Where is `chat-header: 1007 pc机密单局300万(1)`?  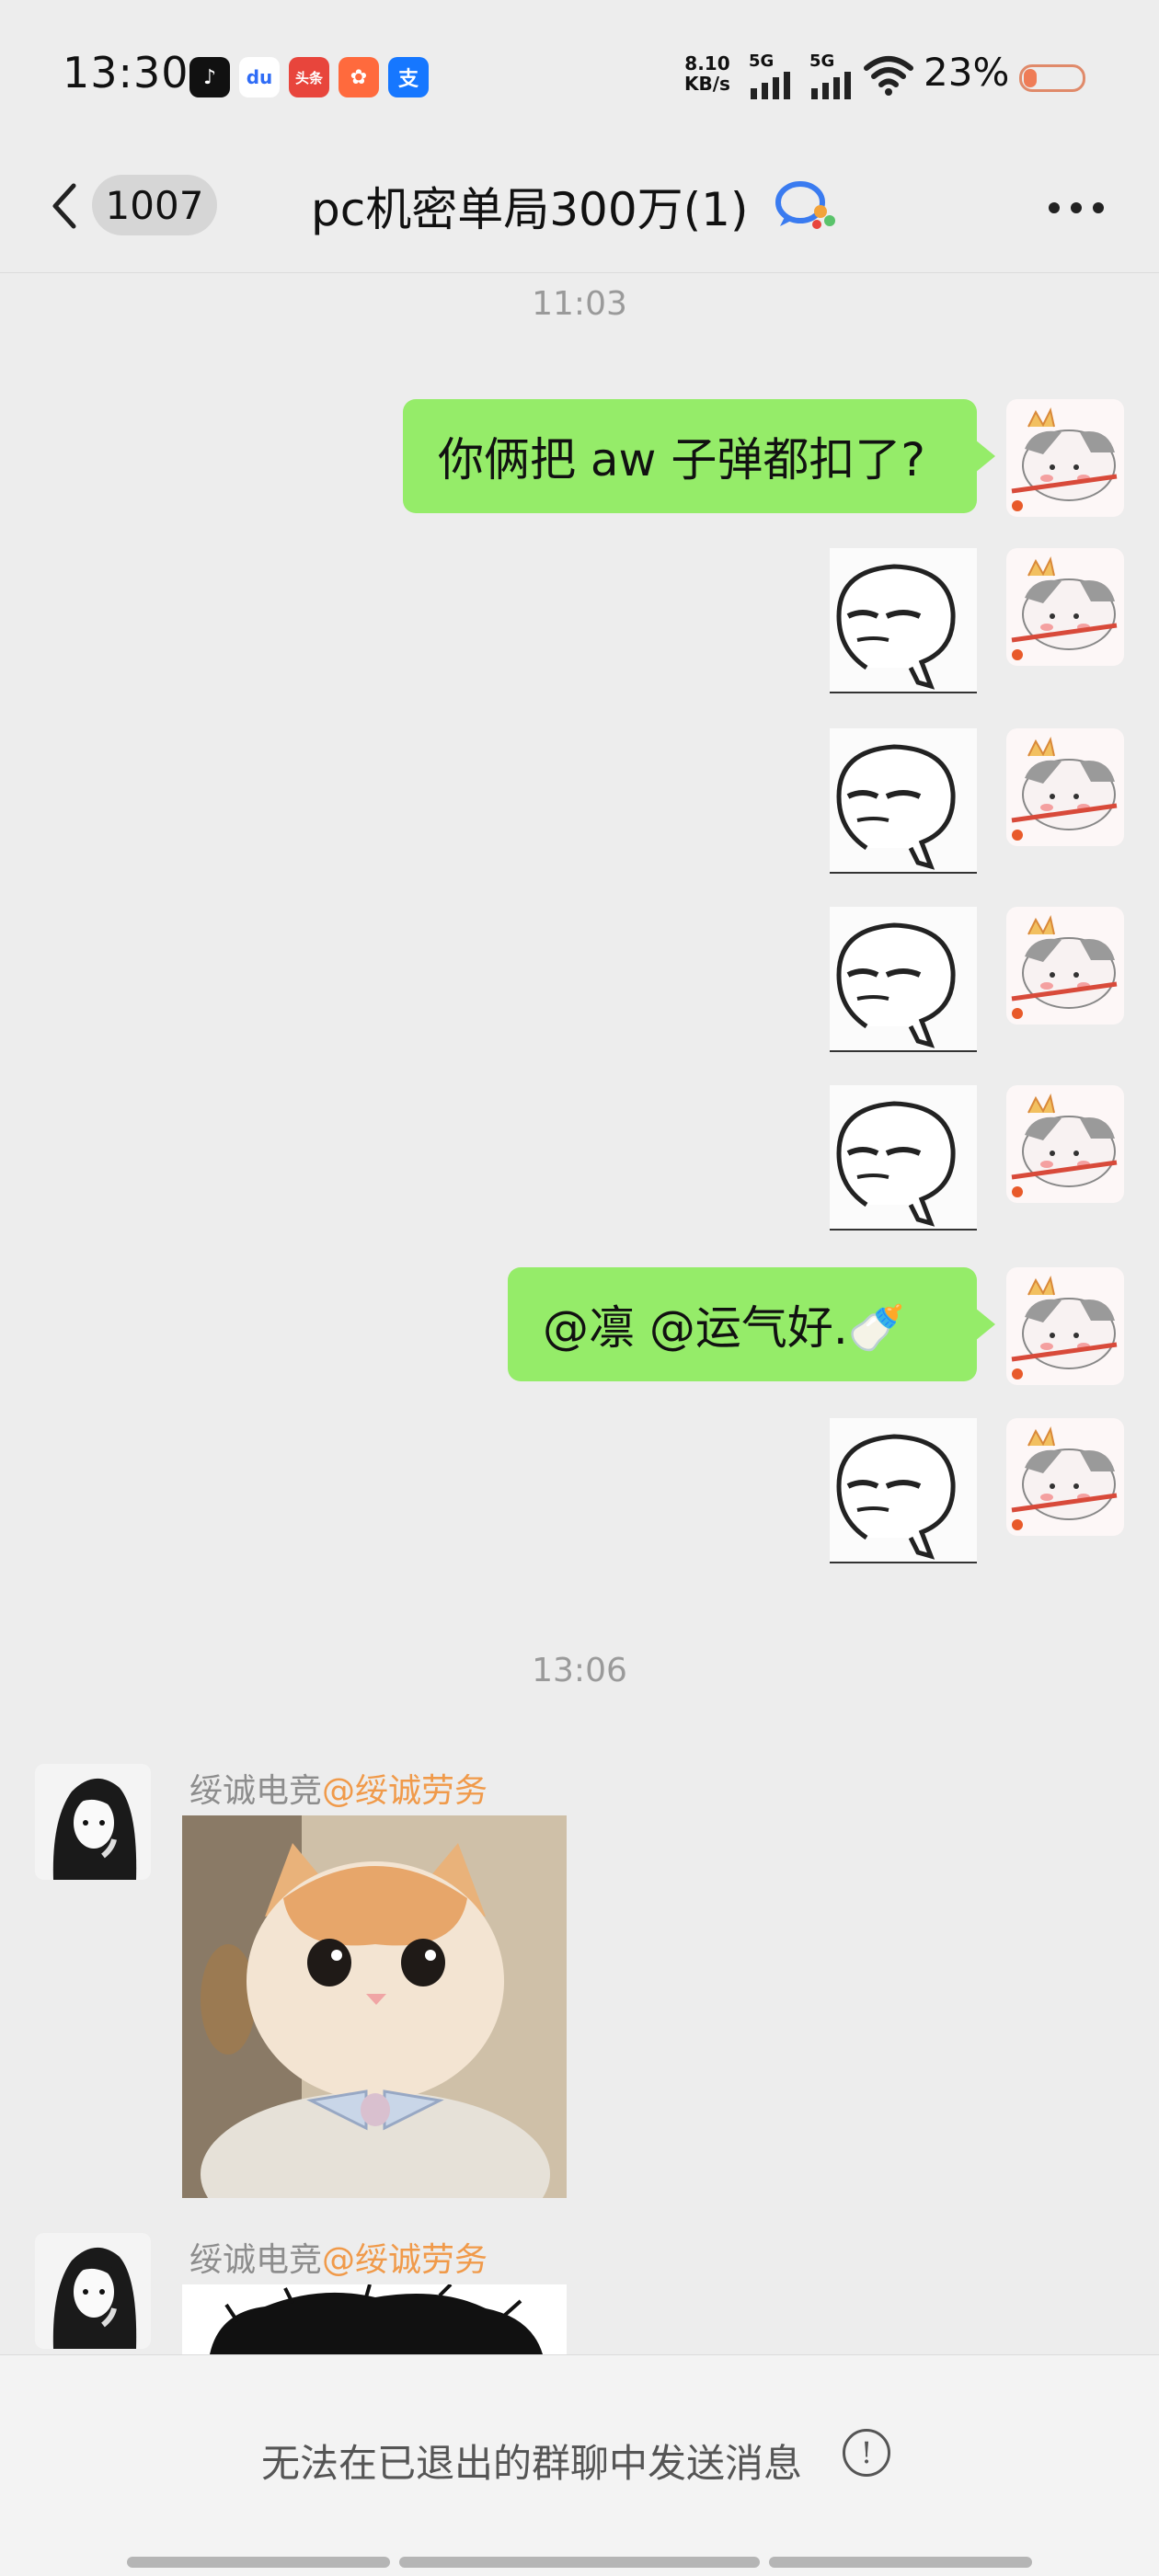
chat-header: 1007 pc机密单局300万(1) is located at coordinates (579, 206).